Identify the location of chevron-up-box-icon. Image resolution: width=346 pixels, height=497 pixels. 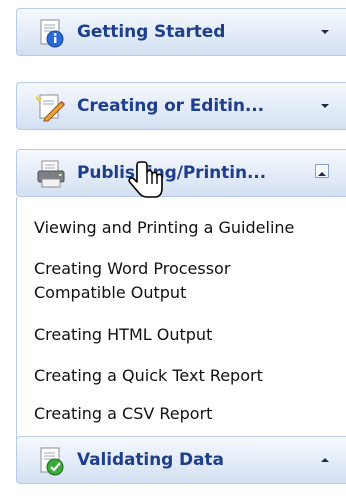
(322, 171).